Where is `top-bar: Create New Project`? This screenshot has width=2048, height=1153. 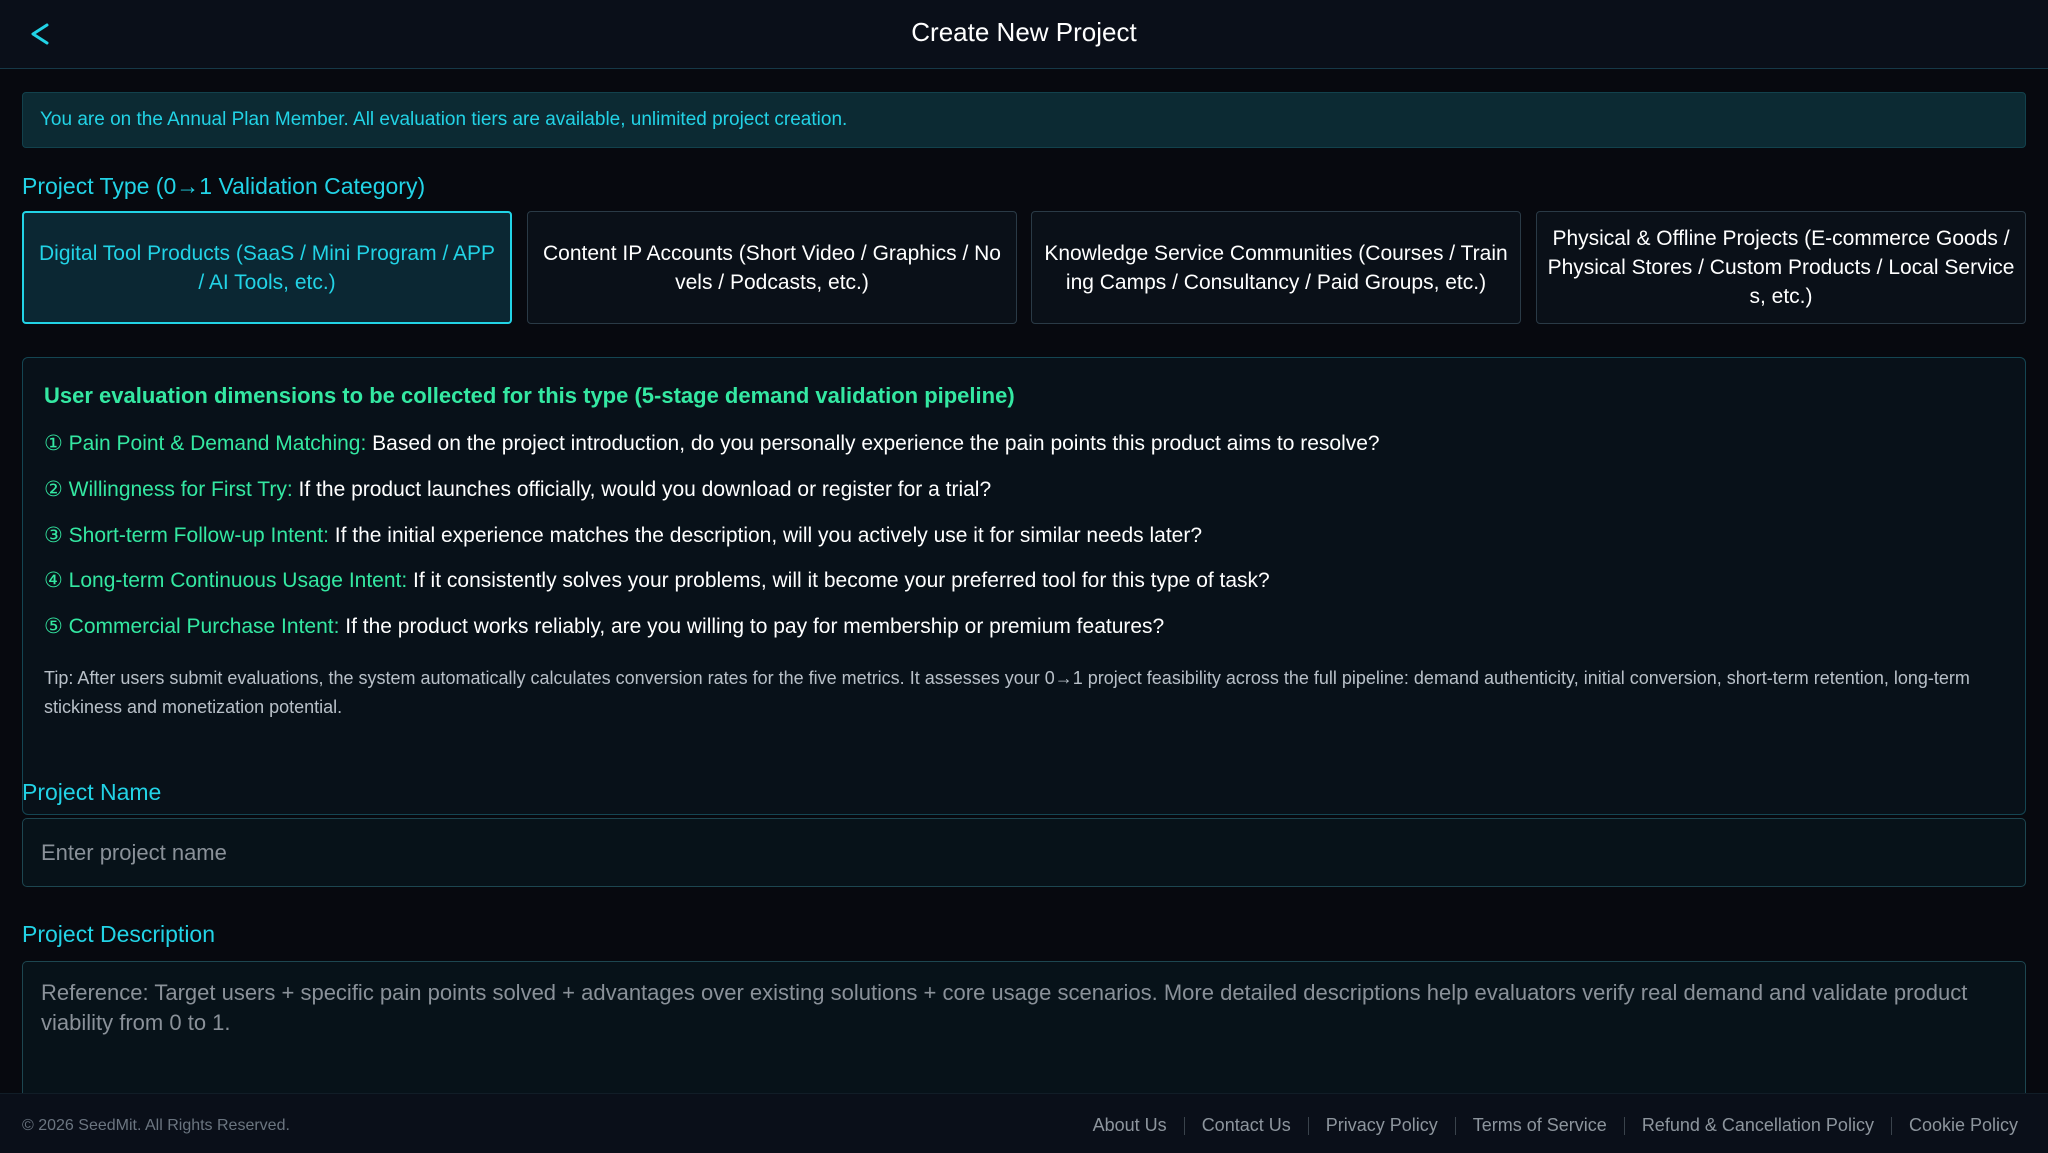 top-bar: Create New Project is located at coordinates (1024, 34).